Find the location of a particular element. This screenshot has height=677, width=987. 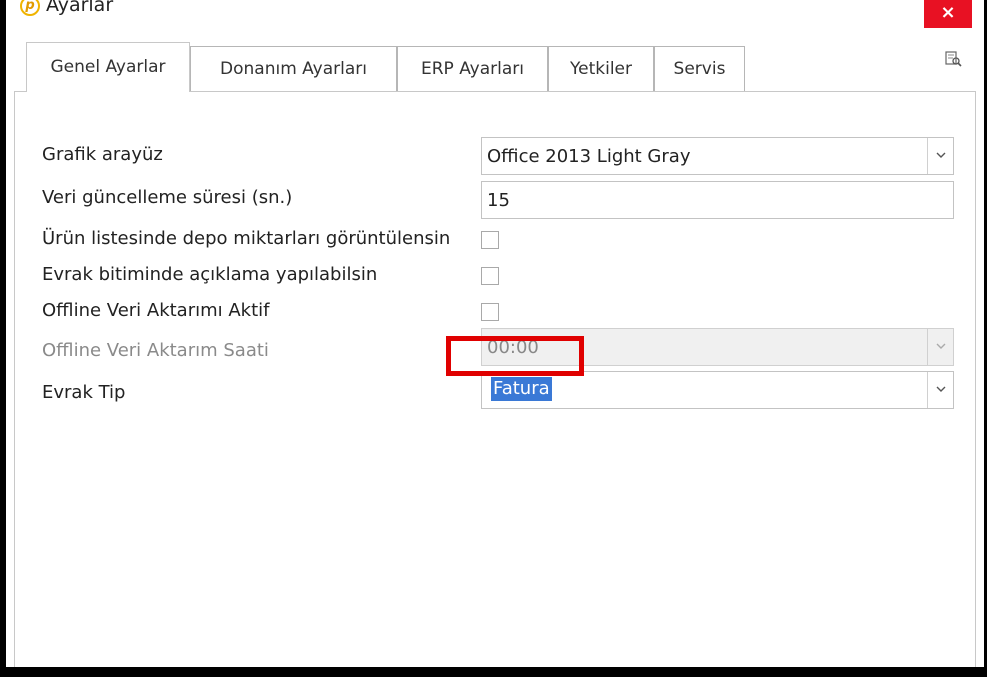

offline-aktif-label: Offline Veri Aktarımı Aktif is located at coordinates (156, 310).